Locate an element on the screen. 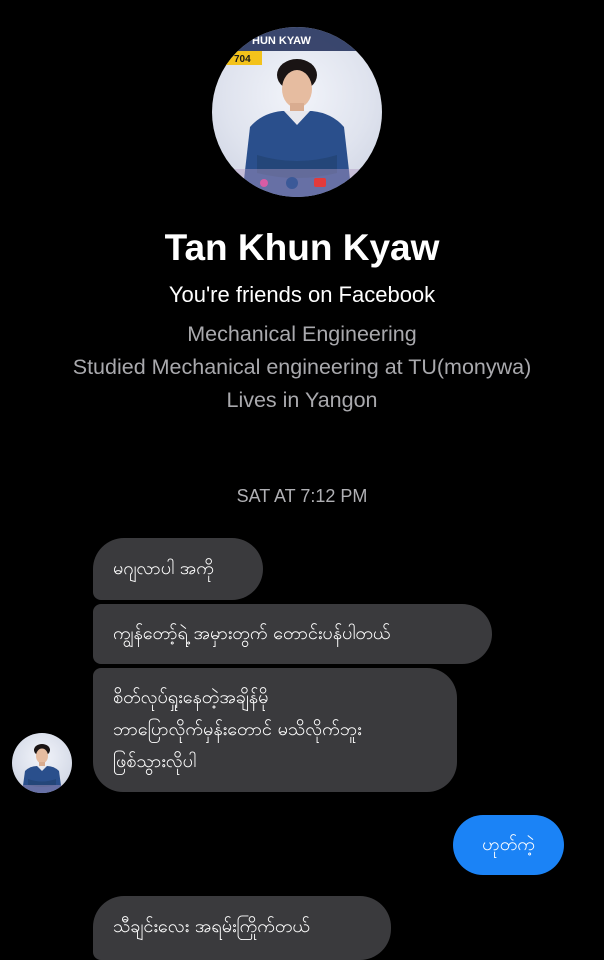 This screenshot has height=960, width=604. message-bubble-outgoing: ဟုတ်ကဲ့ is located at coordinates (508, 845).